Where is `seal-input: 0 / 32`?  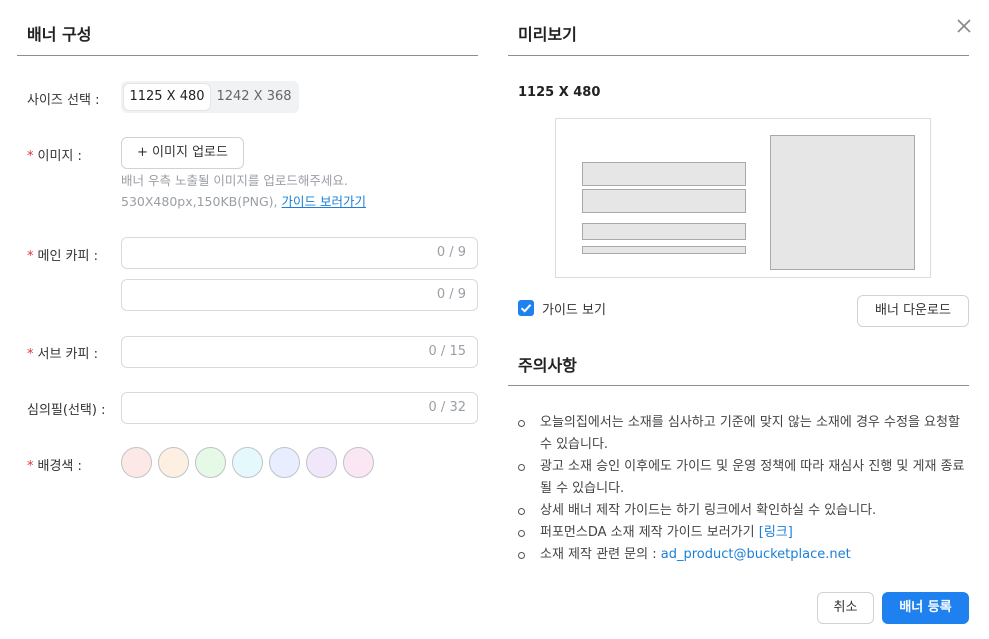 seal-input: 0 / 32 is located at coordinates (299, 408).